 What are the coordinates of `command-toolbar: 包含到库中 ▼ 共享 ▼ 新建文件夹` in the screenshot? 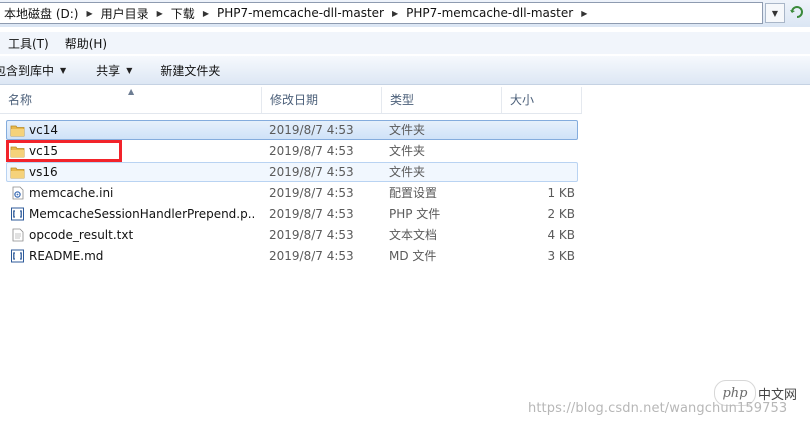 It's located at (405, 70).